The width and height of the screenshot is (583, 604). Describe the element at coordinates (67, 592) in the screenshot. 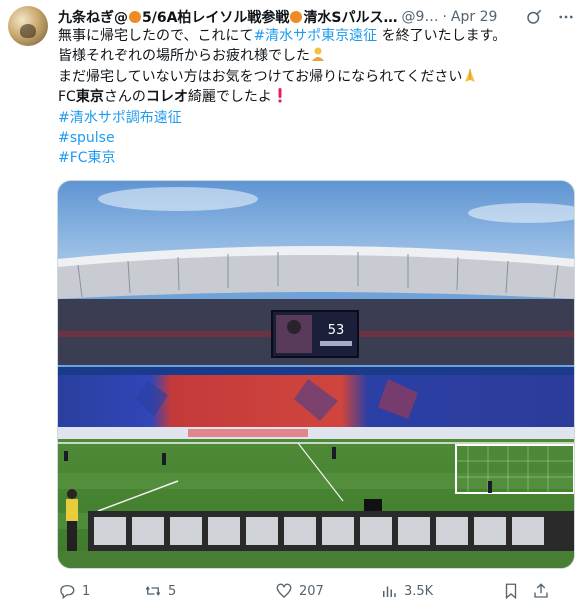

I see `reply-icon` at that location.